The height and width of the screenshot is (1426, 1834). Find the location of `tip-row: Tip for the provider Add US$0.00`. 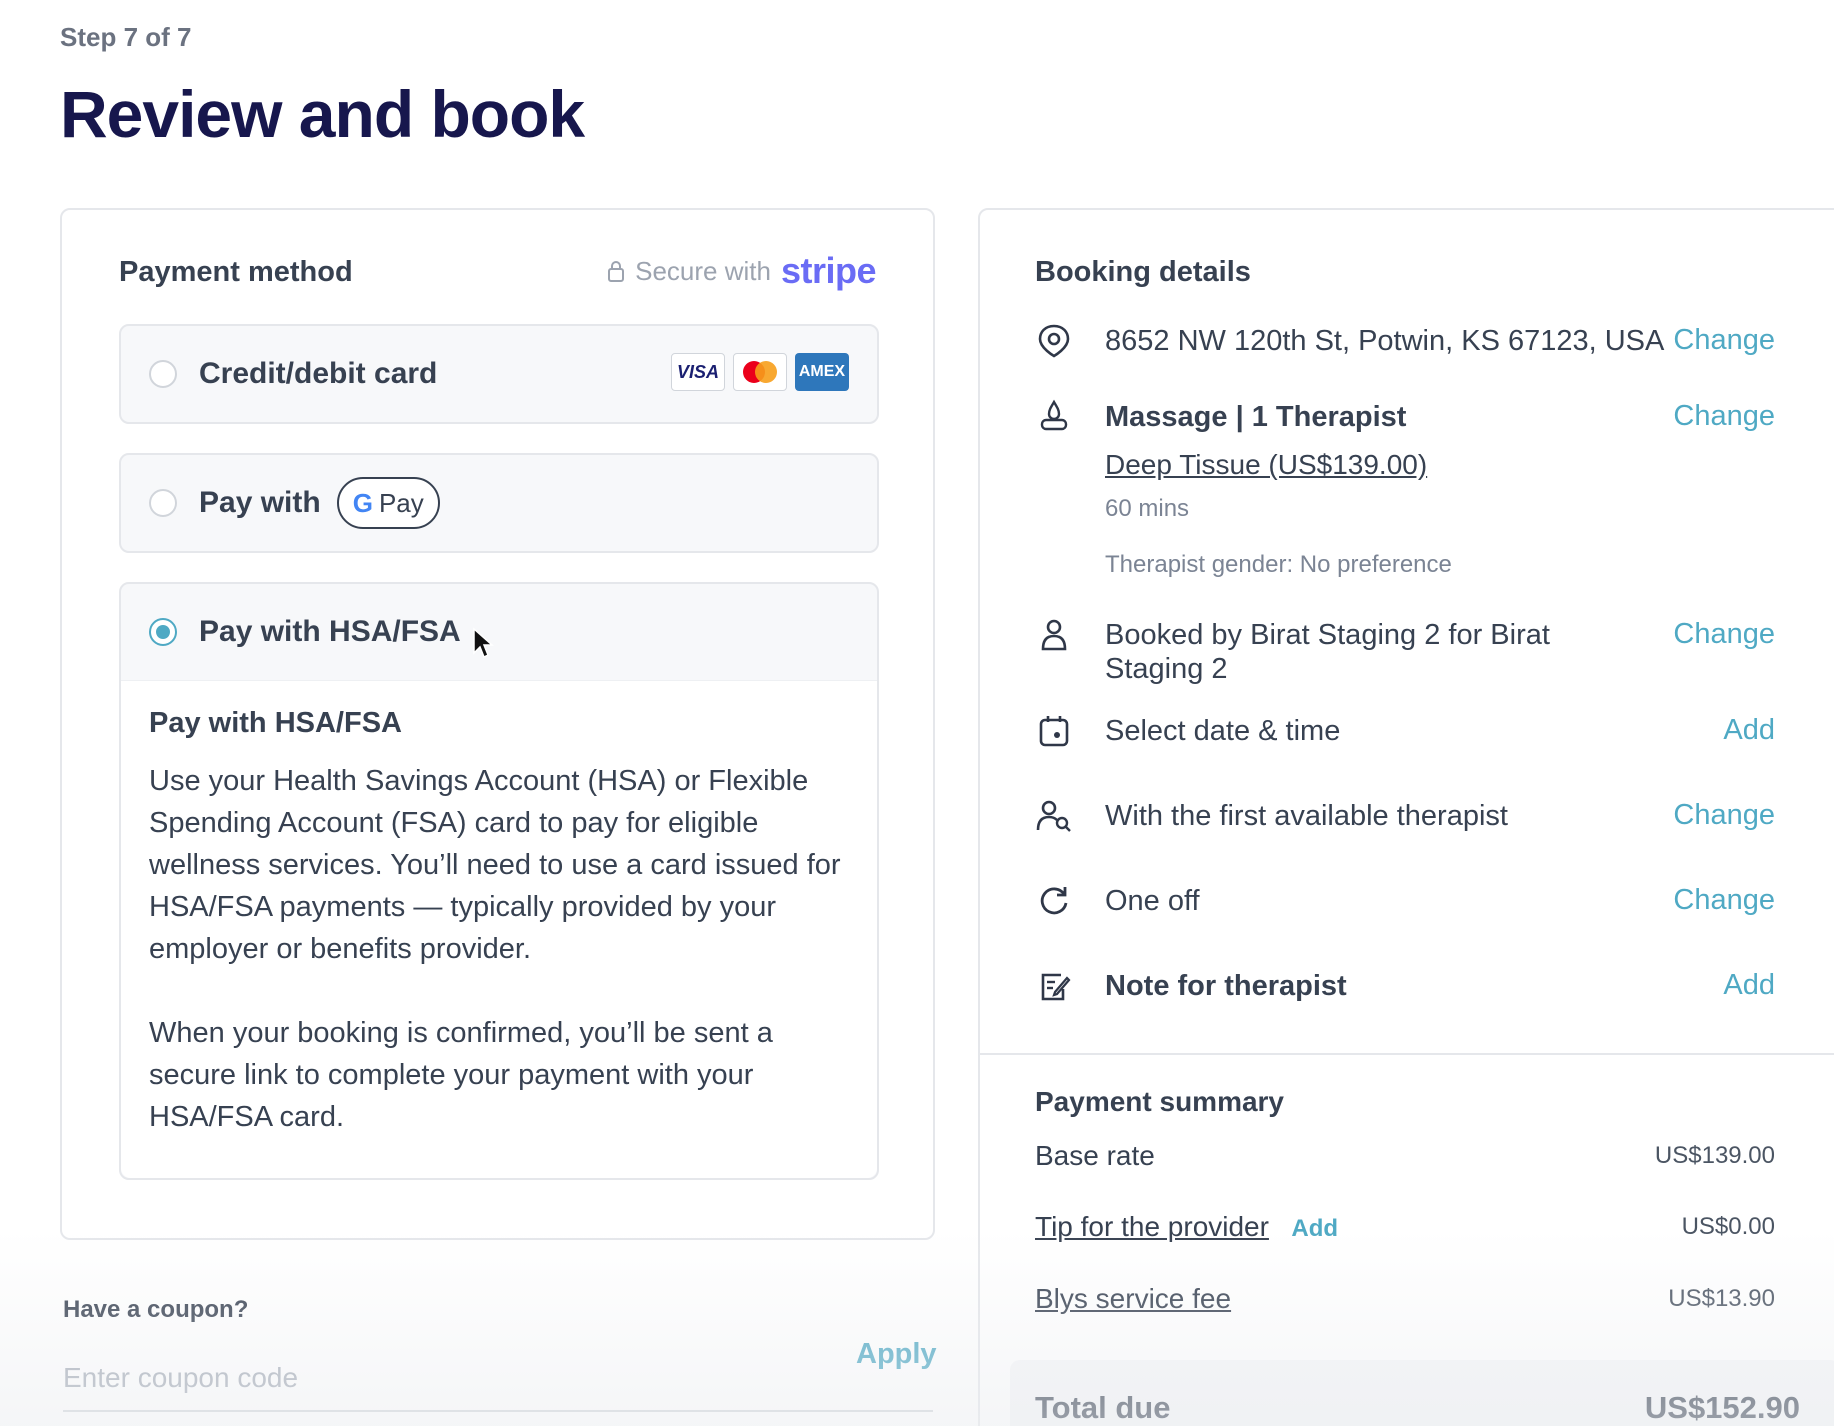

tip-row: Tip for the provider Add US$0.00 is located at coordinates (1405, 1227).